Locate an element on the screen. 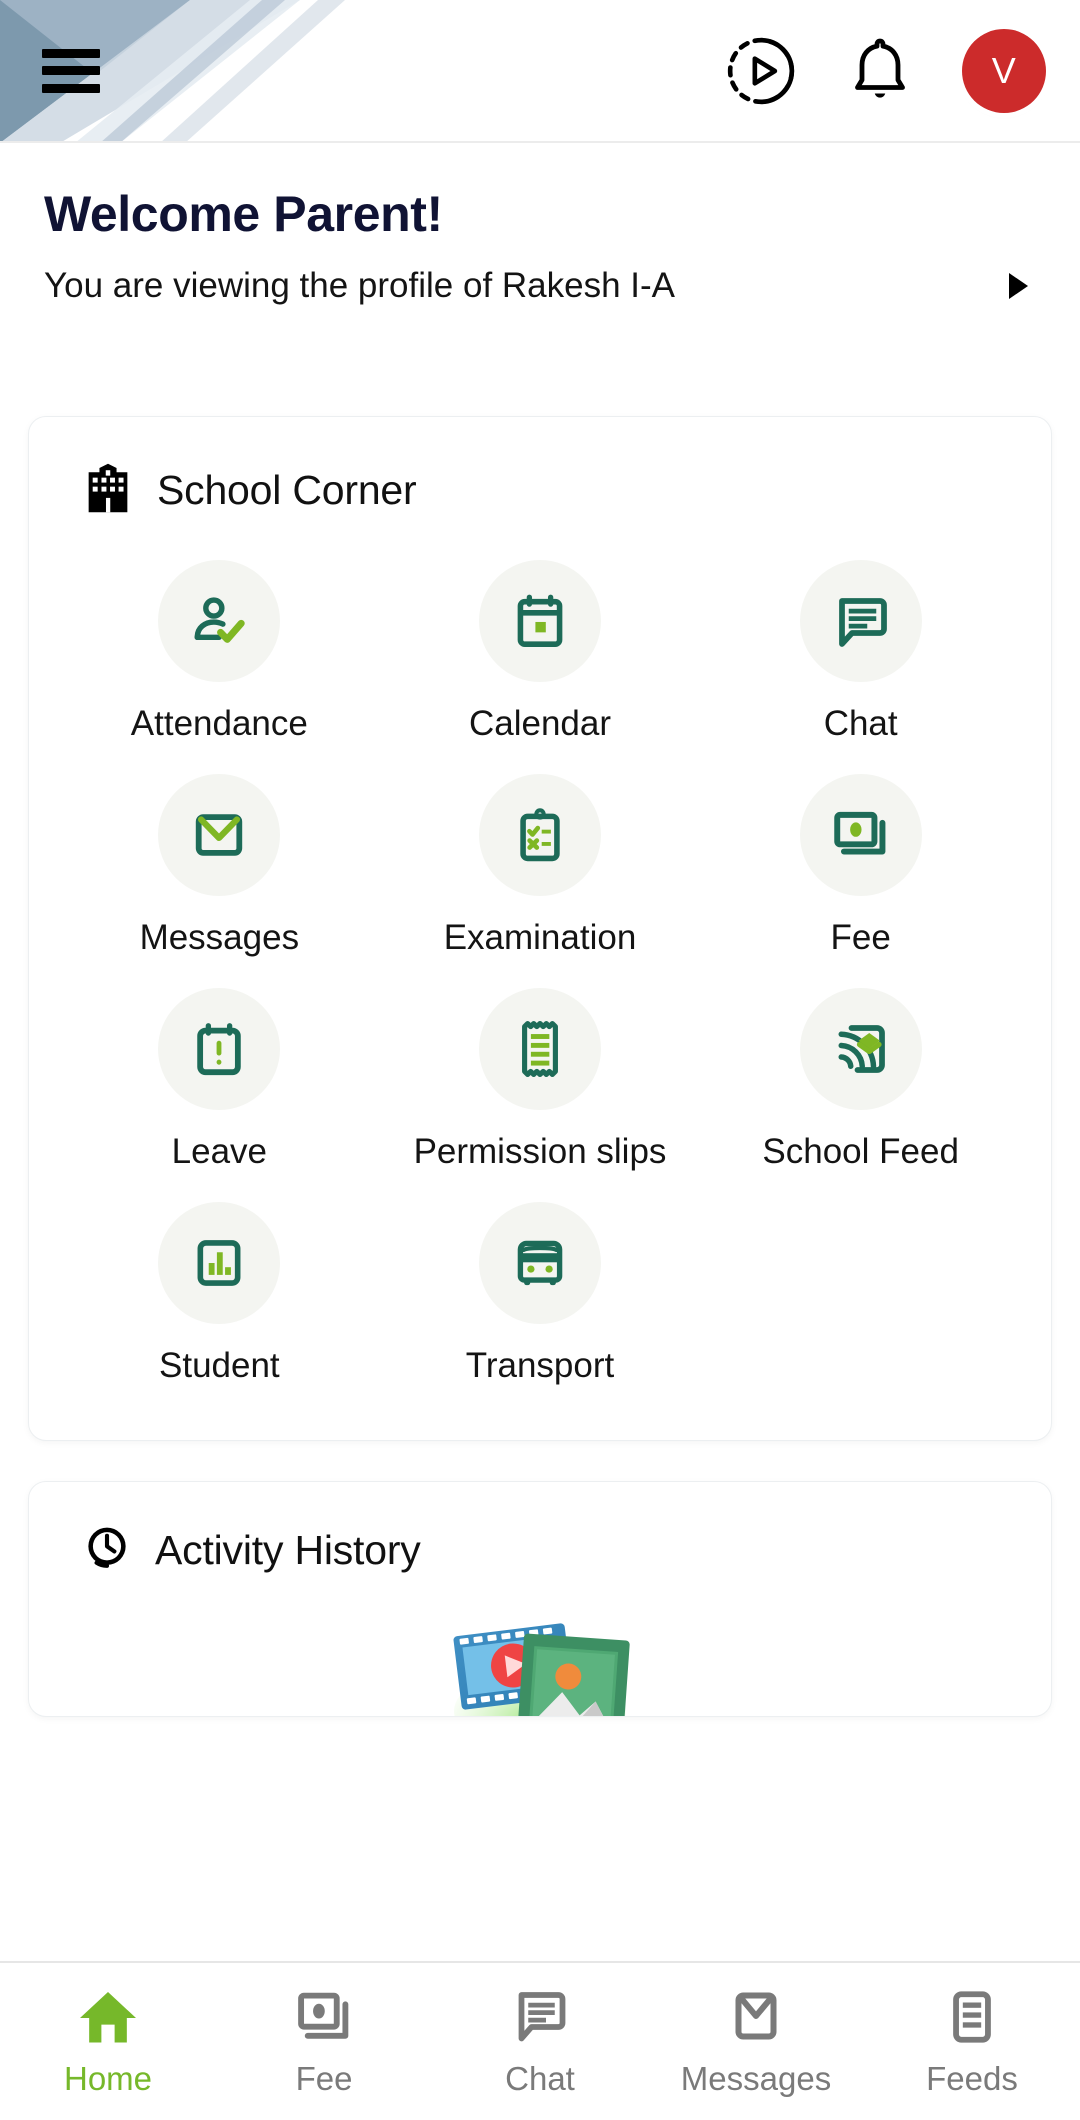  hamburger-menu-icon is located at coordinates (71, 70).